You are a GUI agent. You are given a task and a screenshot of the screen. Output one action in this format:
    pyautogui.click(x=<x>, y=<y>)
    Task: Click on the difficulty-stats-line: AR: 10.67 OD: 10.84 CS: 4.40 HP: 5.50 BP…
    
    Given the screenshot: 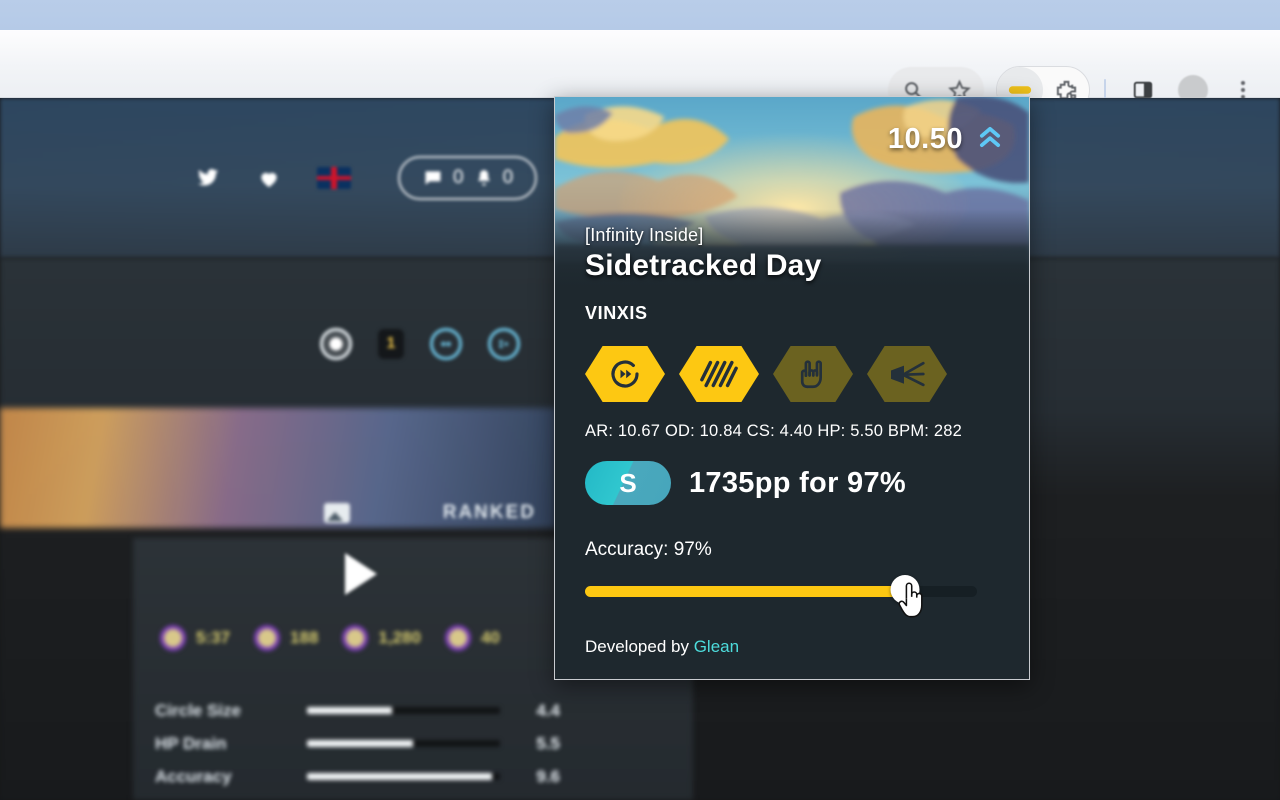 What is the action you would take?
    pyautogui.click(x=773, y=431)
    